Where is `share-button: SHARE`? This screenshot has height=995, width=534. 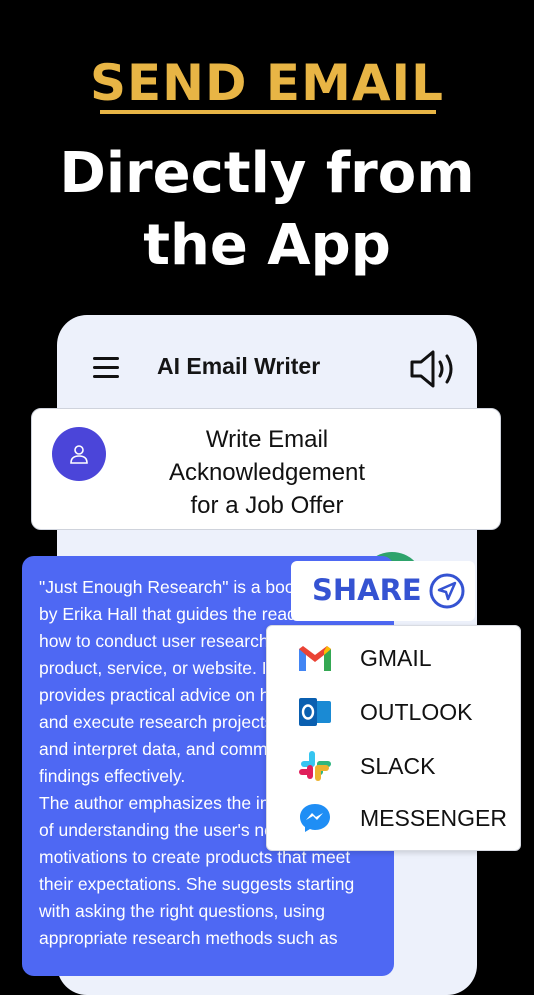
share-button: SHARE is located at coordinates (383, 591).